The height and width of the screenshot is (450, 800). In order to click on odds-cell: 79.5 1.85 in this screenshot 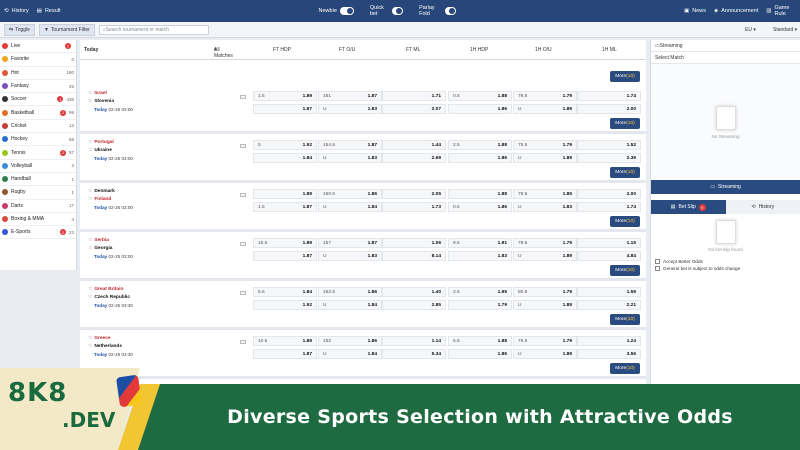, I will do `click(545, 194)`.